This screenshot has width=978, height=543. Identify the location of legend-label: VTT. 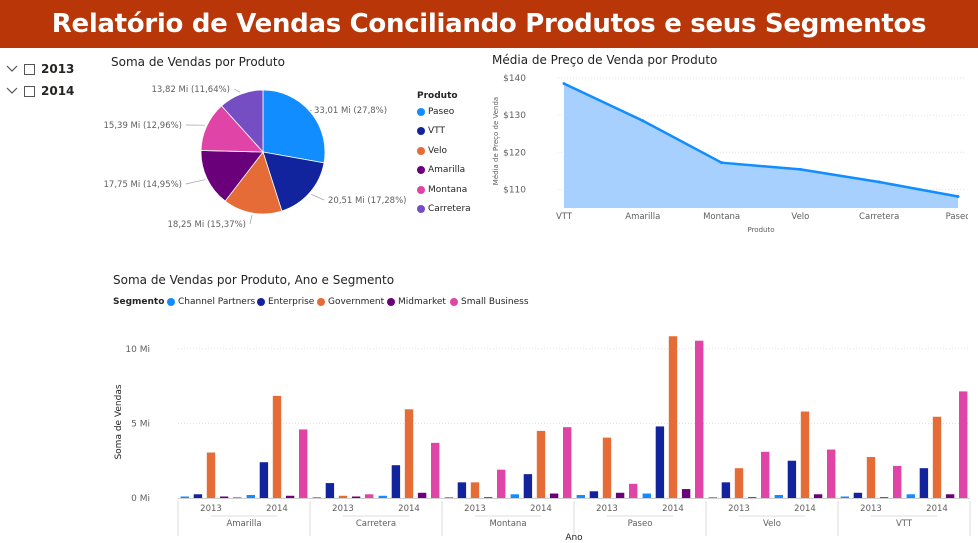
(436, 131).